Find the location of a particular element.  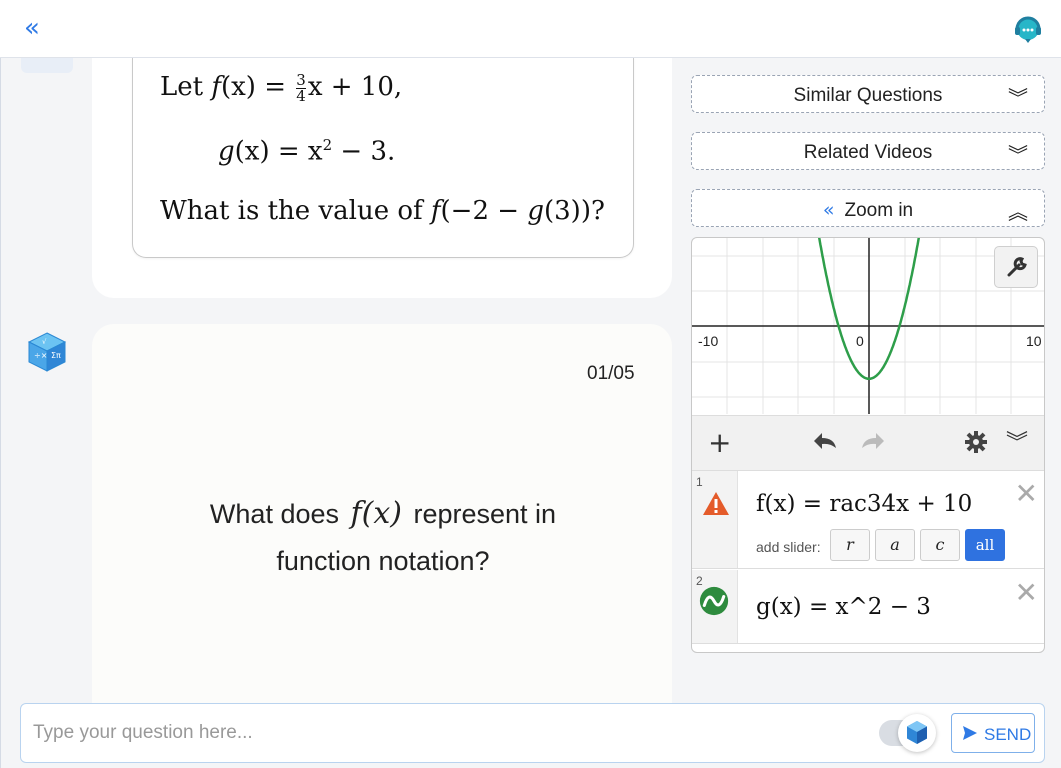

wrench-icon is located at coordinates (1017, 267).